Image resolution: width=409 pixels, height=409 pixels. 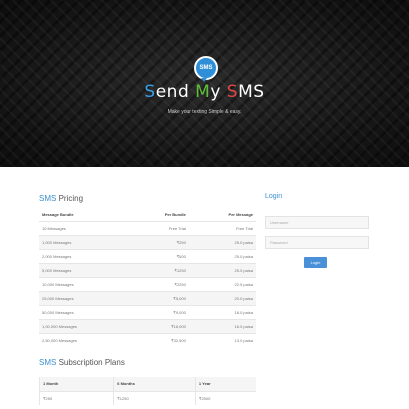 What do you see at coordinates (70, 198) in the screenshot?
I see `pricing-title-rest: Pricing` at bounding box center [70, 198].